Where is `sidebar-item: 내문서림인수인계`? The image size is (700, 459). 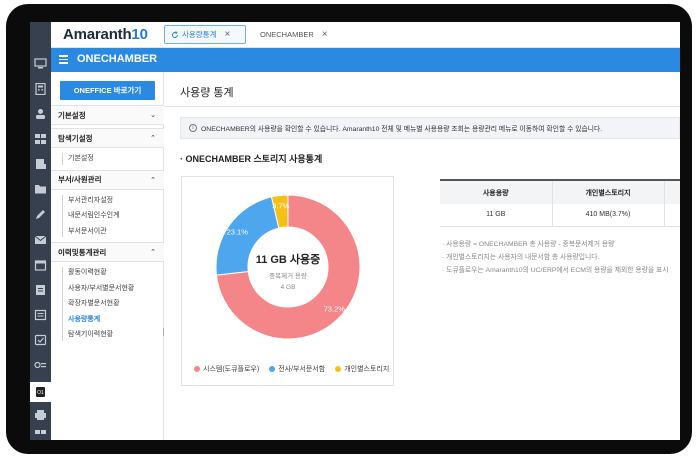 sidebar-item: 내문서림인수인계 is located at coordinates (116, 216).